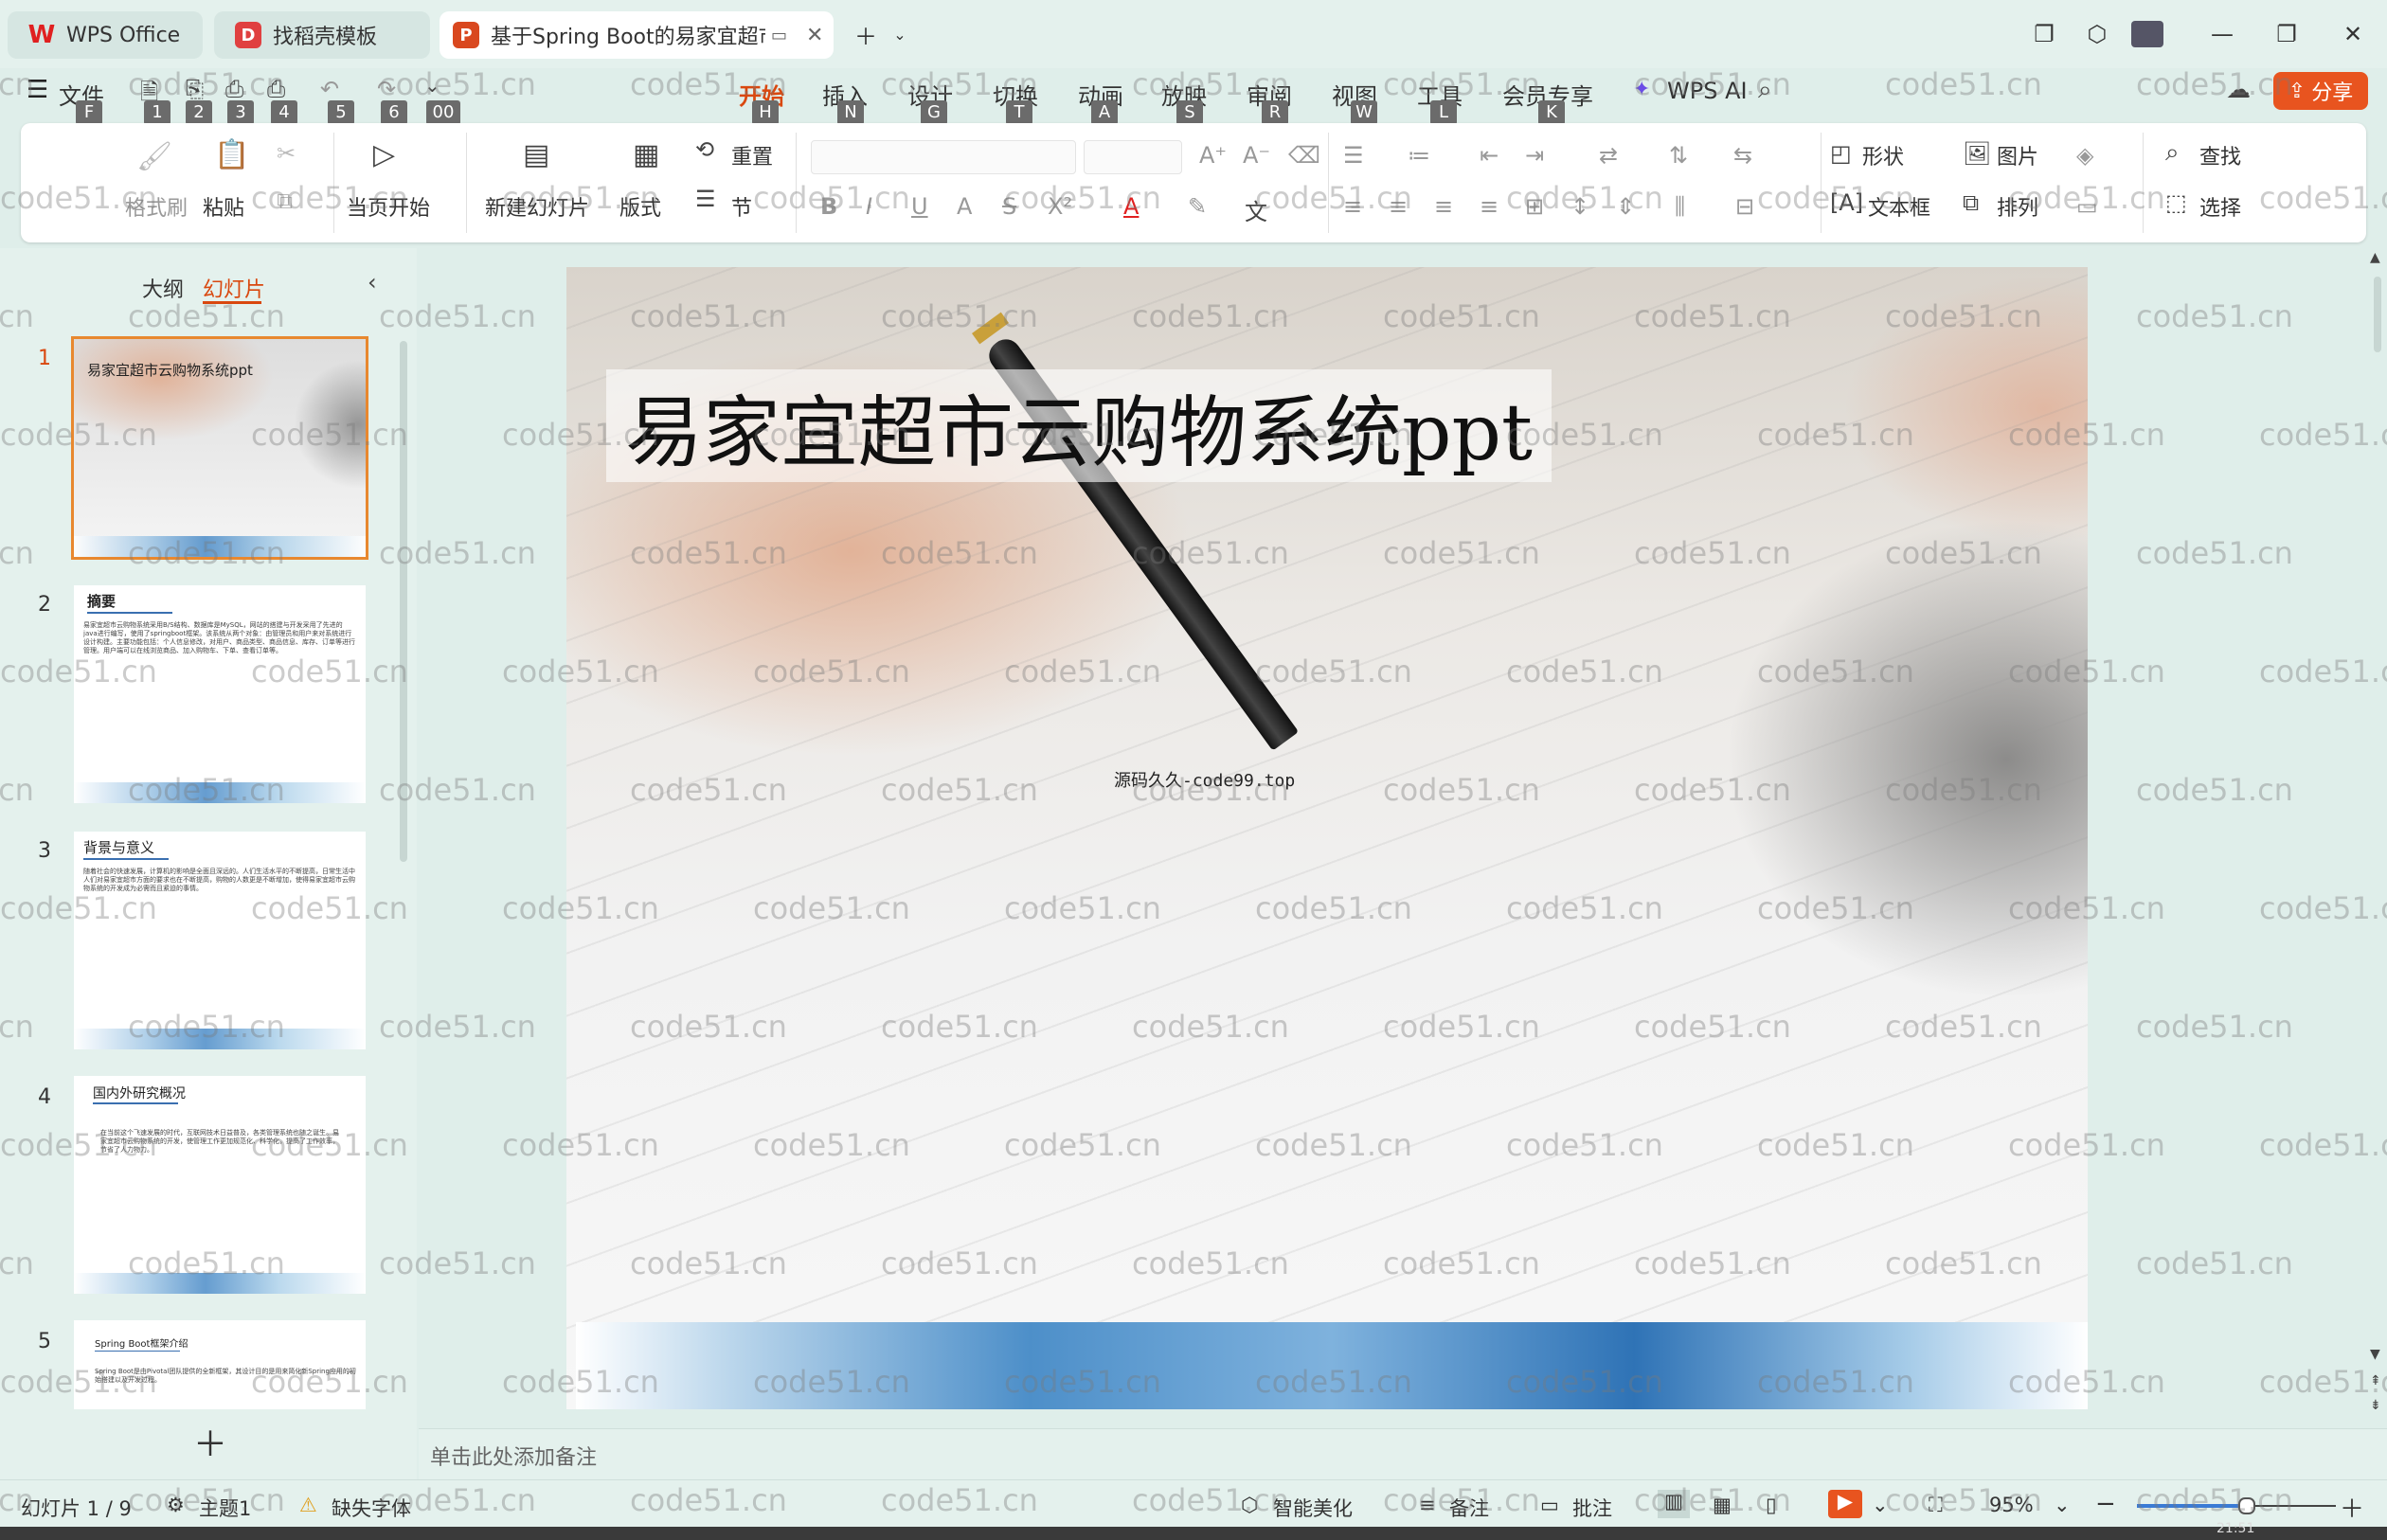 This screenshot has height=1540, width=2387. What do you see at coordinates (1534, 206) in the screenshot?
I see `distribute-icon: ⊞` at bounding box center [1534, 206].